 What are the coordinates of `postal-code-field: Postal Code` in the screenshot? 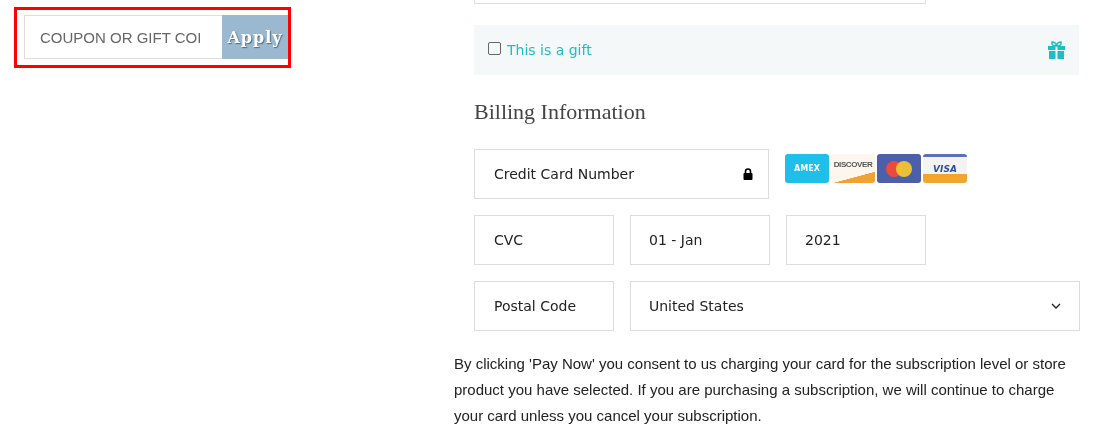 It's located at (544, 306).